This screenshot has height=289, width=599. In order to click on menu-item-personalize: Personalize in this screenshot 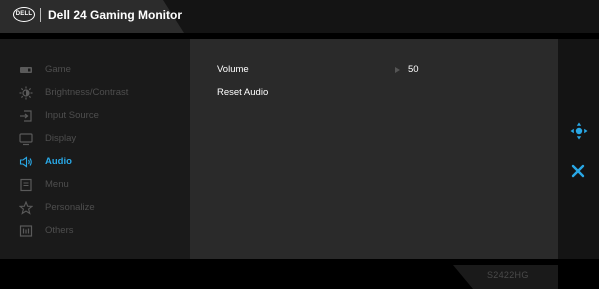, I will do `click(95, 208)`.